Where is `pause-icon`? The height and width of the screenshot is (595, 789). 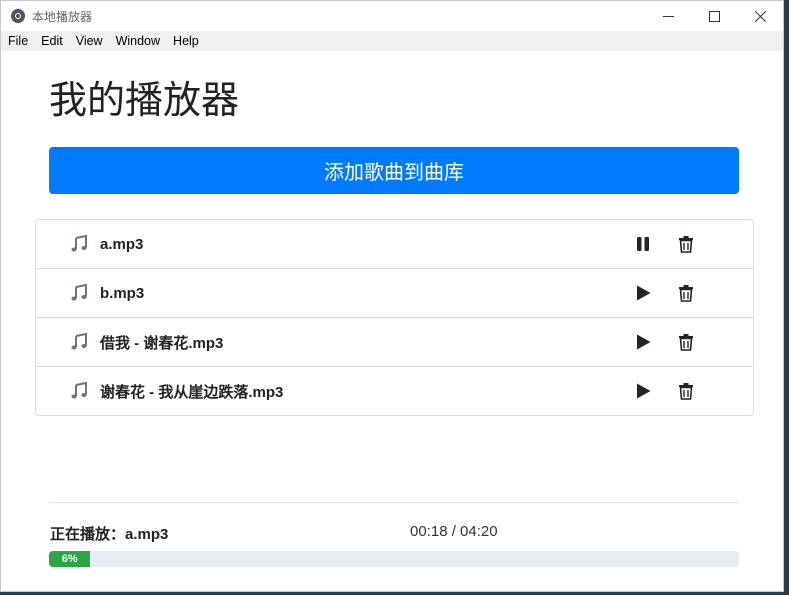
pause-icon is located at coordinates (643, 244).